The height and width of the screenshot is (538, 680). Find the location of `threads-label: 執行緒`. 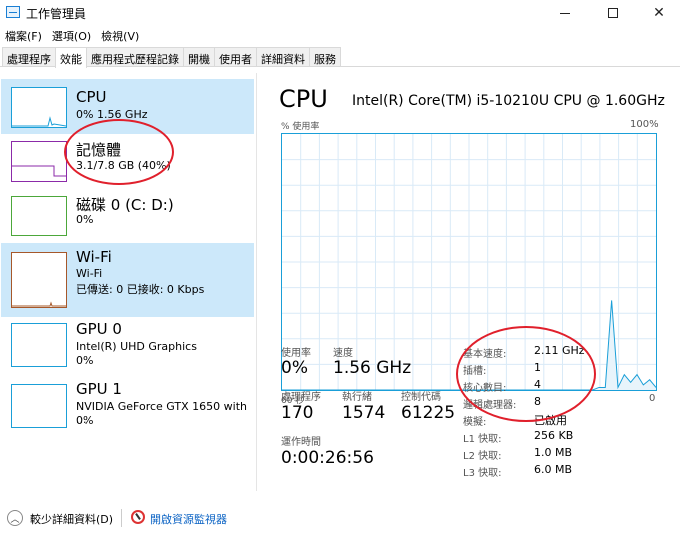

threads-label: 執行緒 is located at coordinates (357, 397).